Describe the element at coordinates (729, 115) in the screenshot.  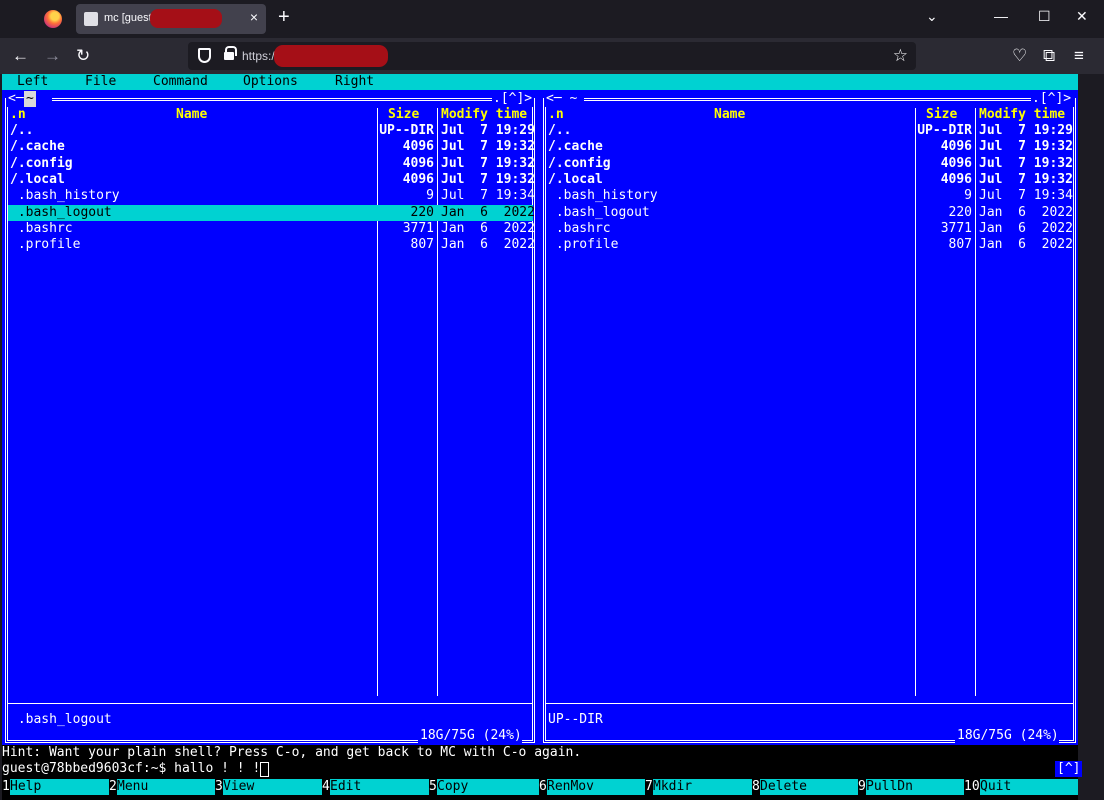
I see `right-header-name: Name` at that location.